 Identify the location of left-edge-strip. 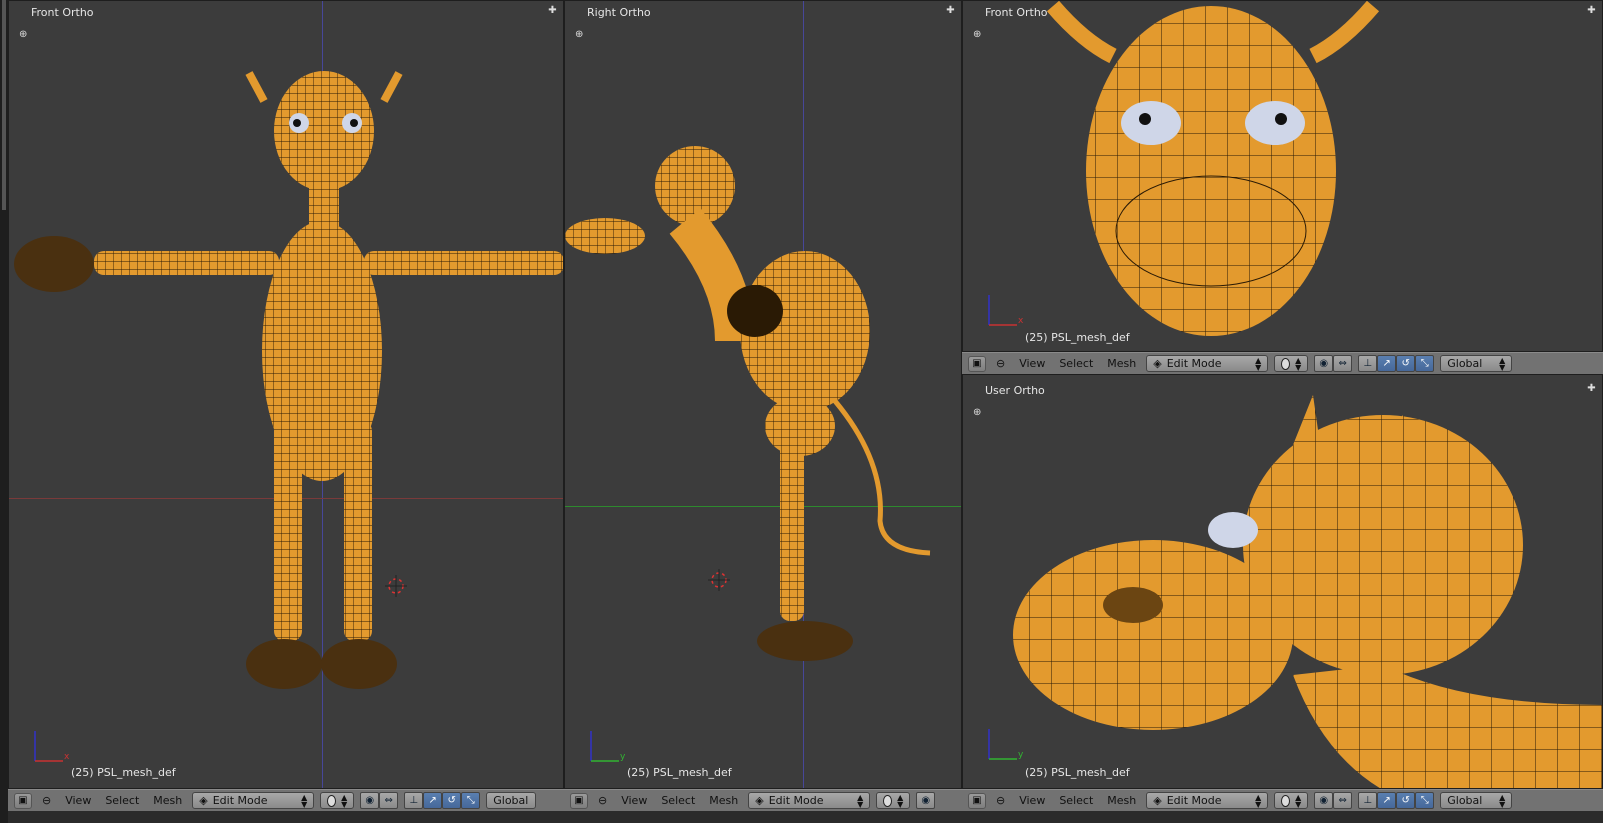
(4, 411).